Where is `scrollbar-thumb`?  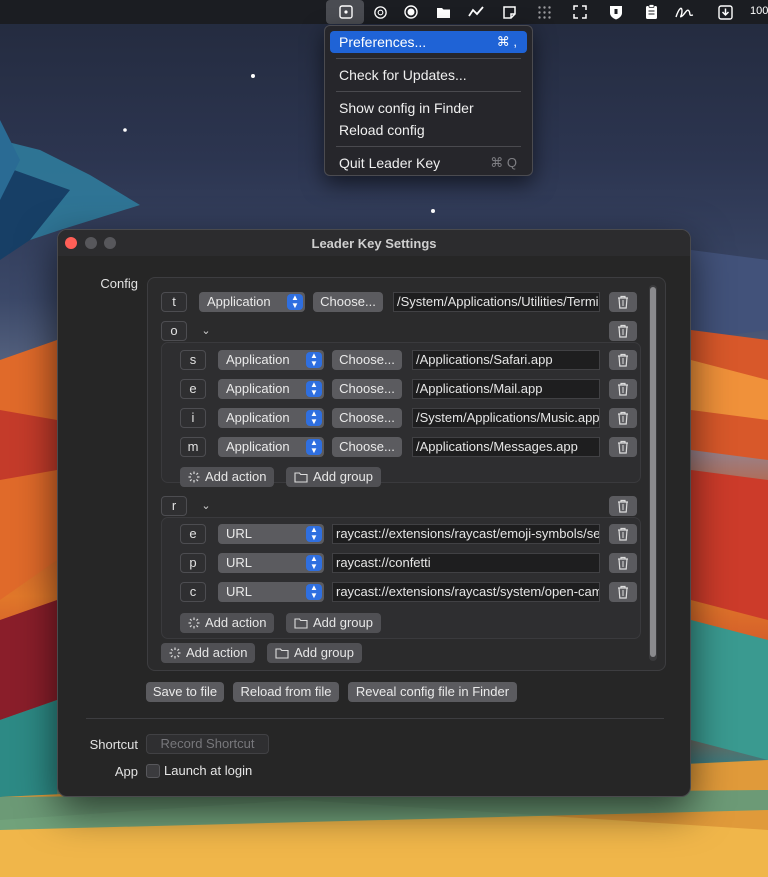 scrollbar-thumb is located at coordinates (653, 472).